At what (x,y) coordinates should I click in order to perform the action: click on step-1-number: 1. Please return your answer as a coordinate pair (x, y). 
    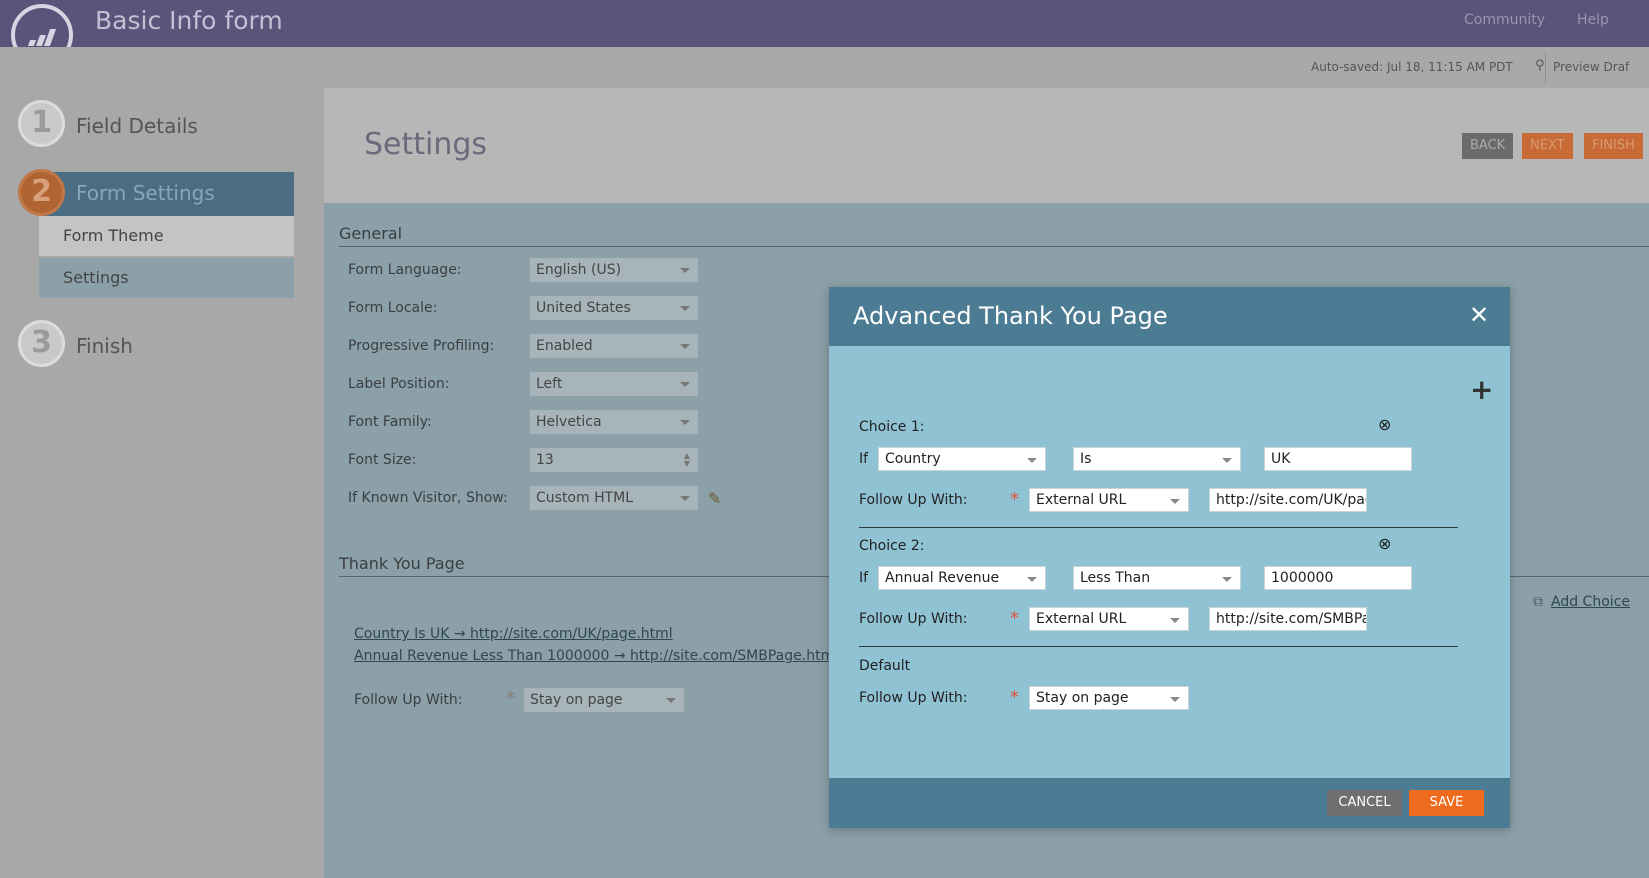
    Looking at the image, I should click on (41, 123).